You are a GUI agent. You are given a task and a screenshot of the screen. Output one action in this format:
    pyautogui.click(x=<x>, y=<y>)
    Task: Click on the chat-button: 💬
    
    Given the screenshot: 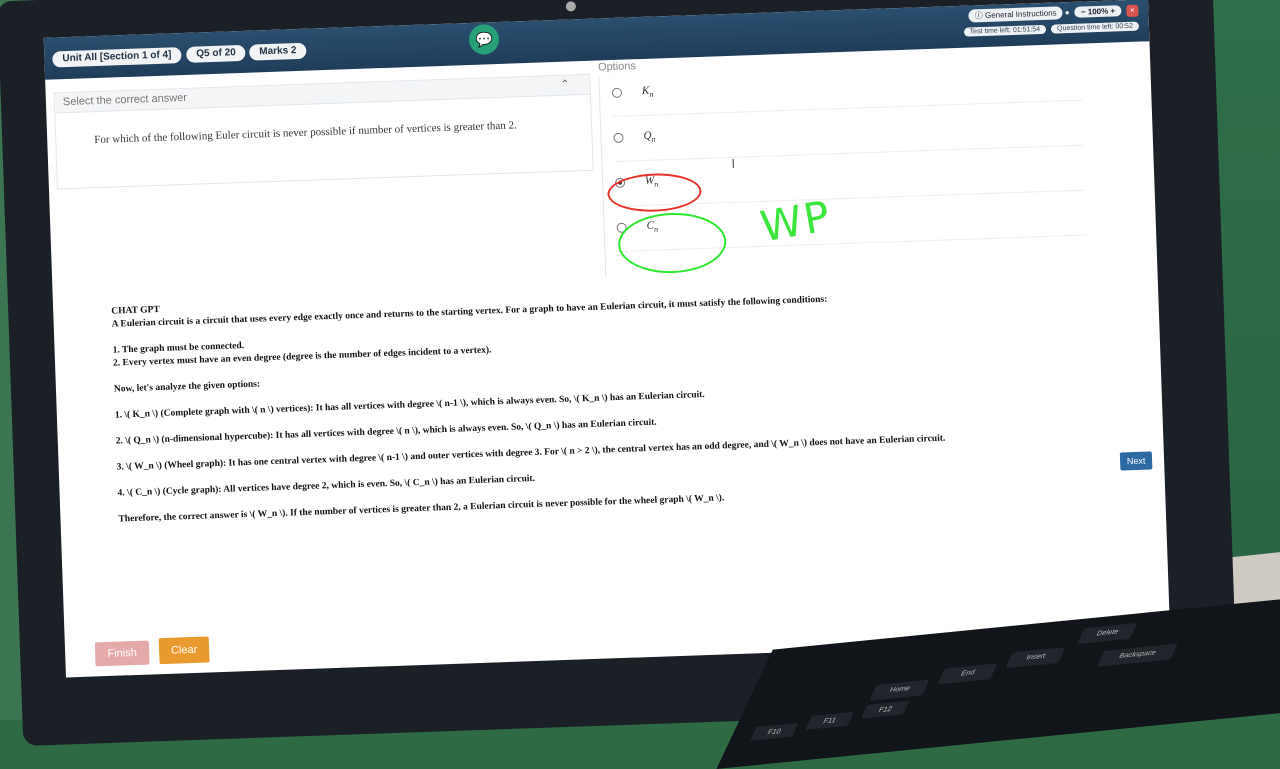 What is the action you would take?
    pyautogui.click(x=484, y=39)
    